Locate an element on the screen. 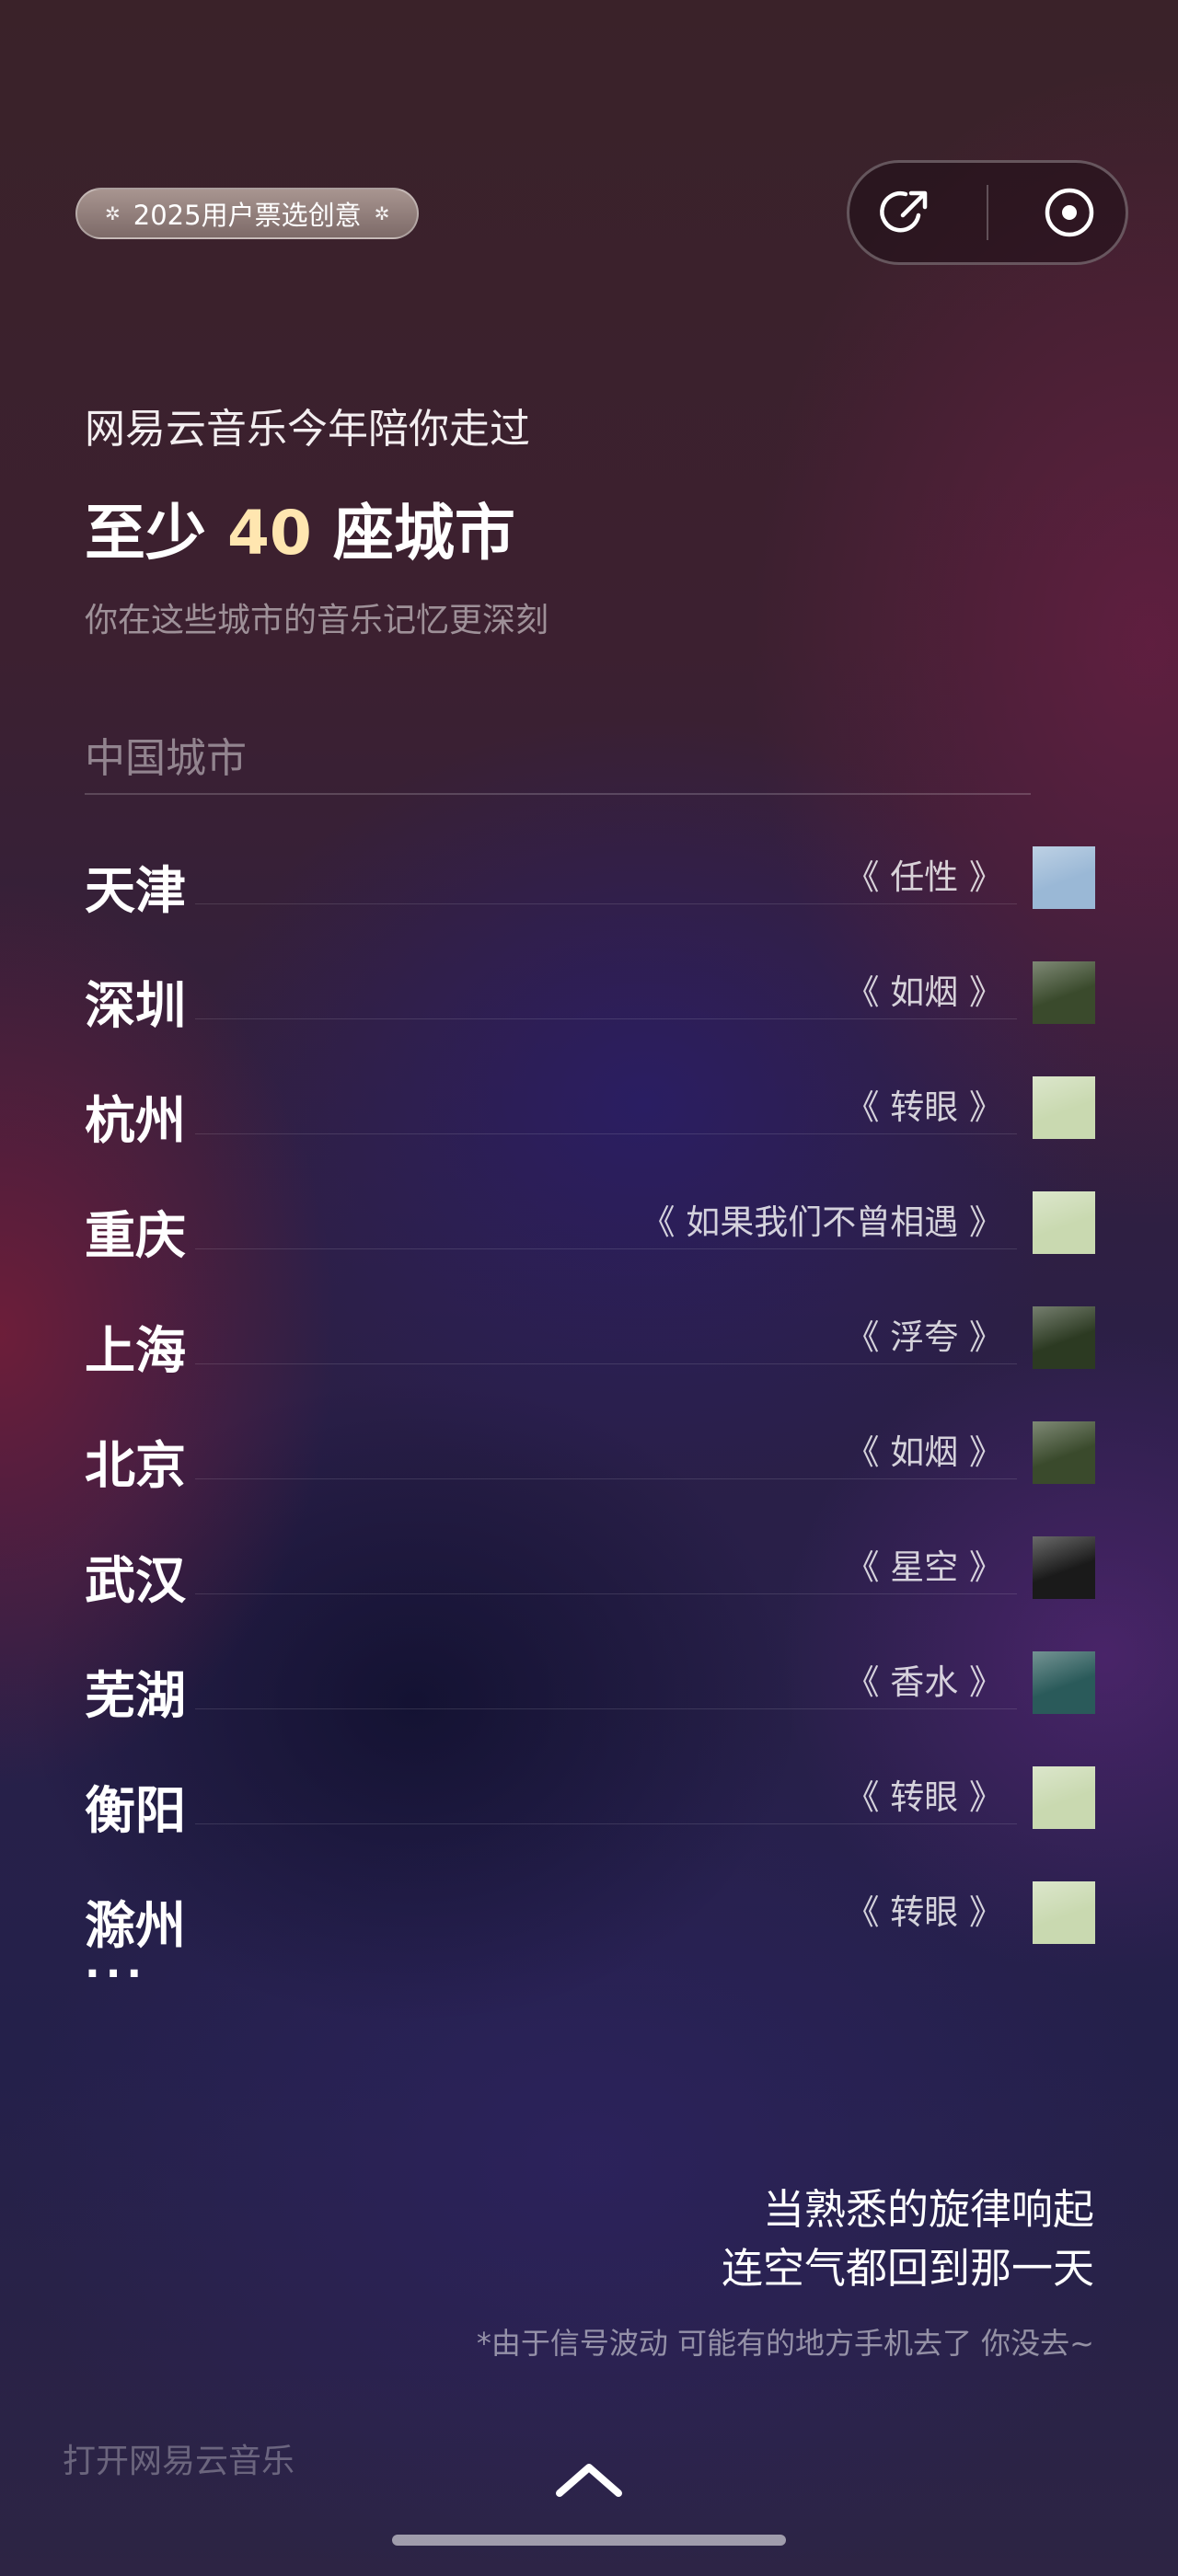 The height and width of the screenshot is (2576, 1178). song-title: 《 浮夸 》 is located at coordinates (924, 1337).